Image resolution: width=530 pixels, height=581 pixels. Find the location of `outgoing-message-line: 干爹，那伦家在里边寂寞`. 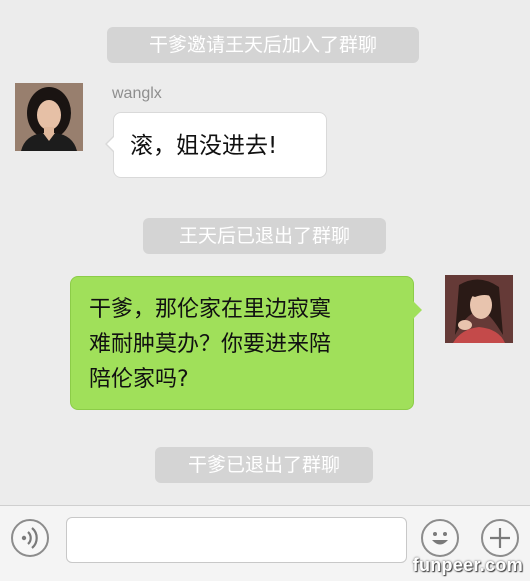

outgoing-message-line: 干爹，那伦家在里边寂寞 is located at coordinates (210, 309).